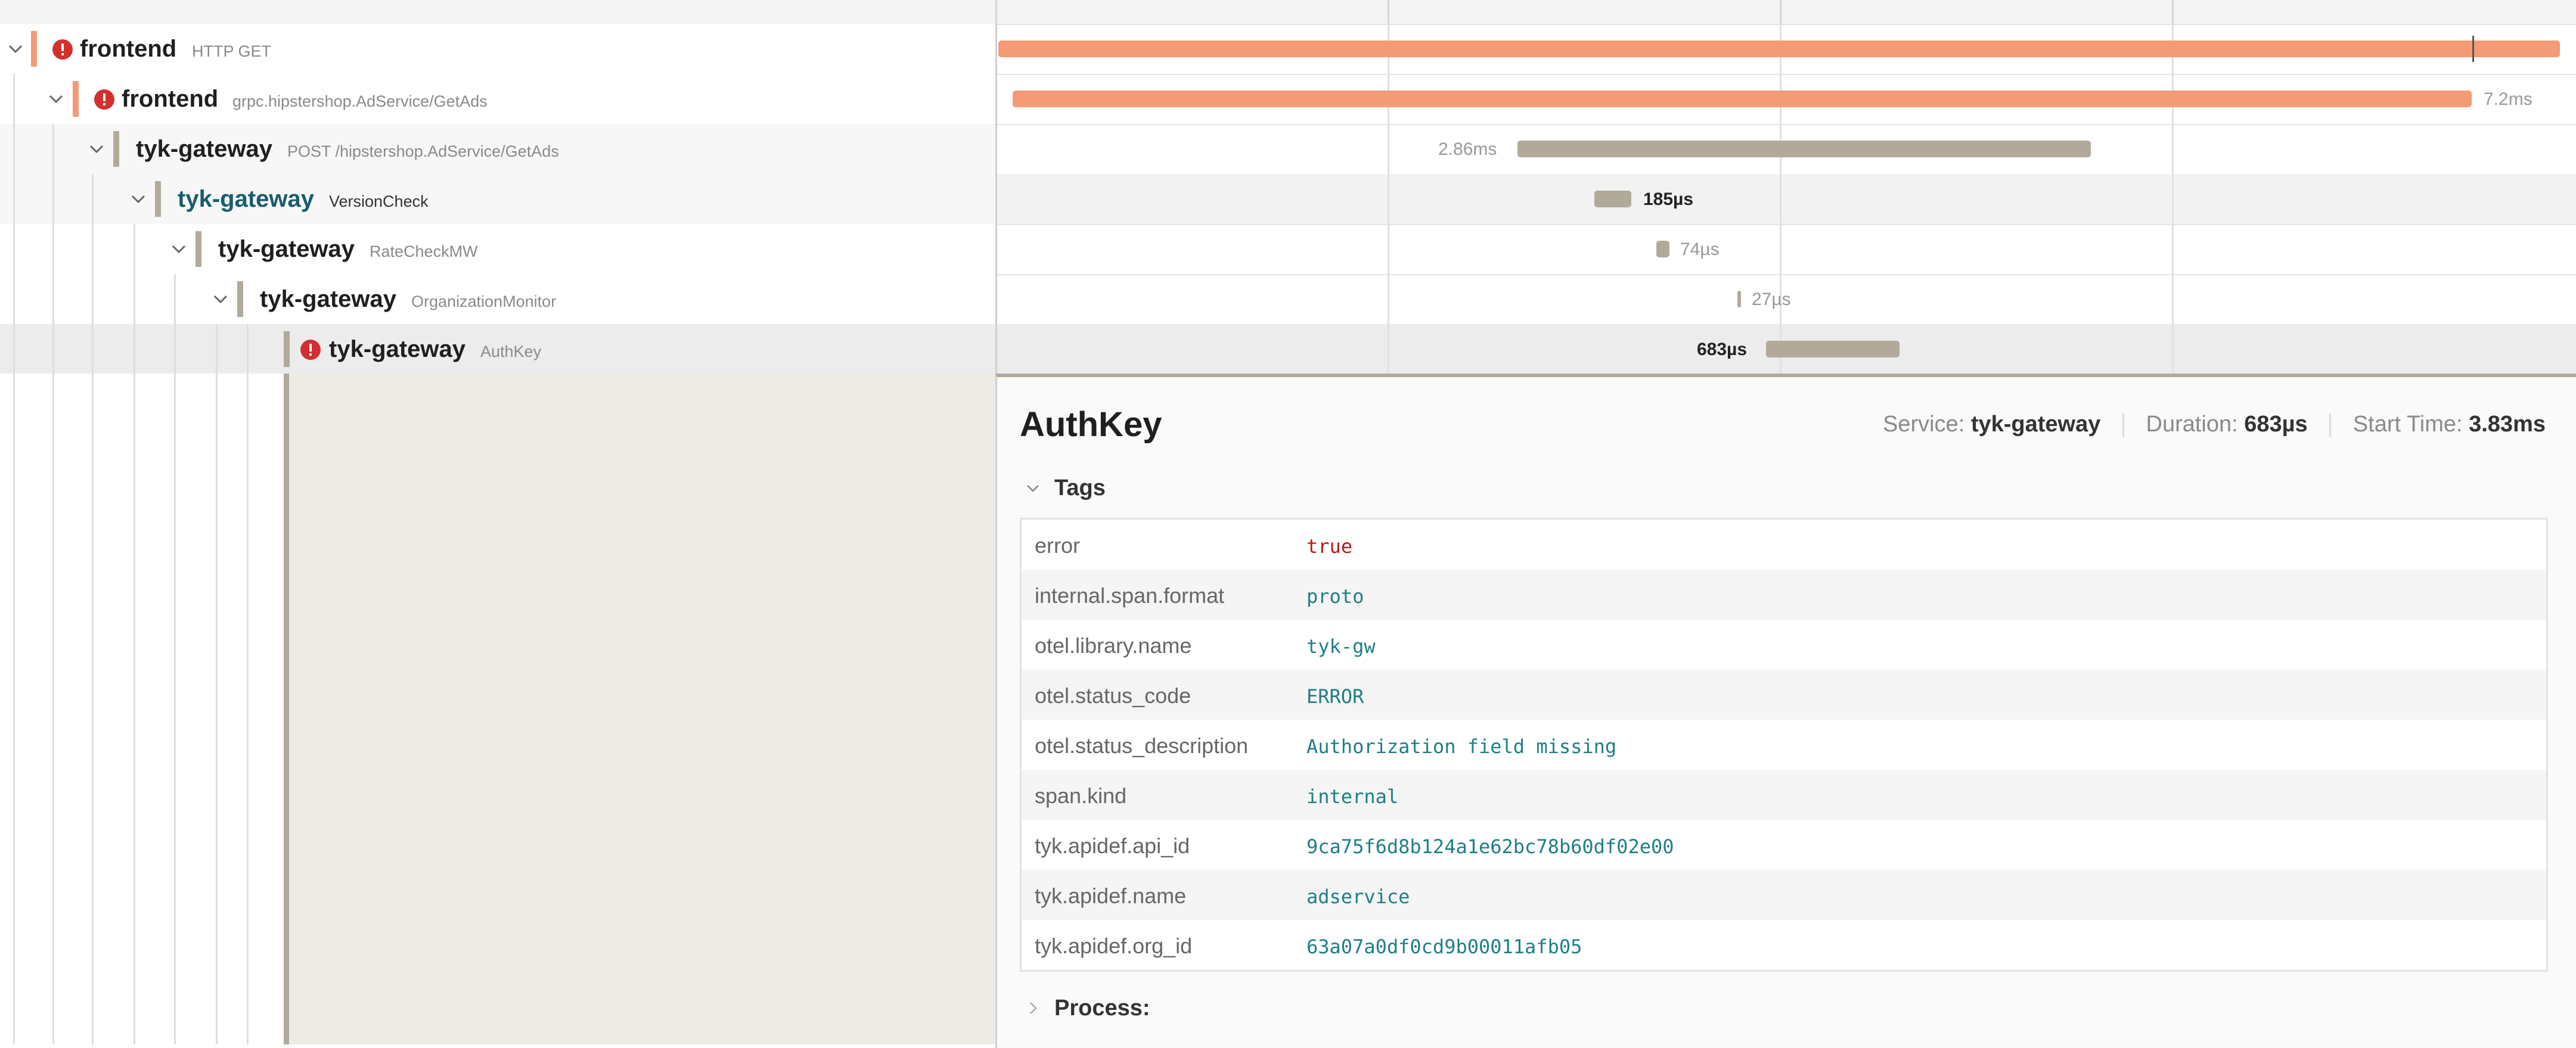 This screenshot has height=1048, width=2576. What do you see at coordinates (484, 301) in the screenshot?
I see `operation-name: OrganizationMonitor` at bounding box center [484, 301].